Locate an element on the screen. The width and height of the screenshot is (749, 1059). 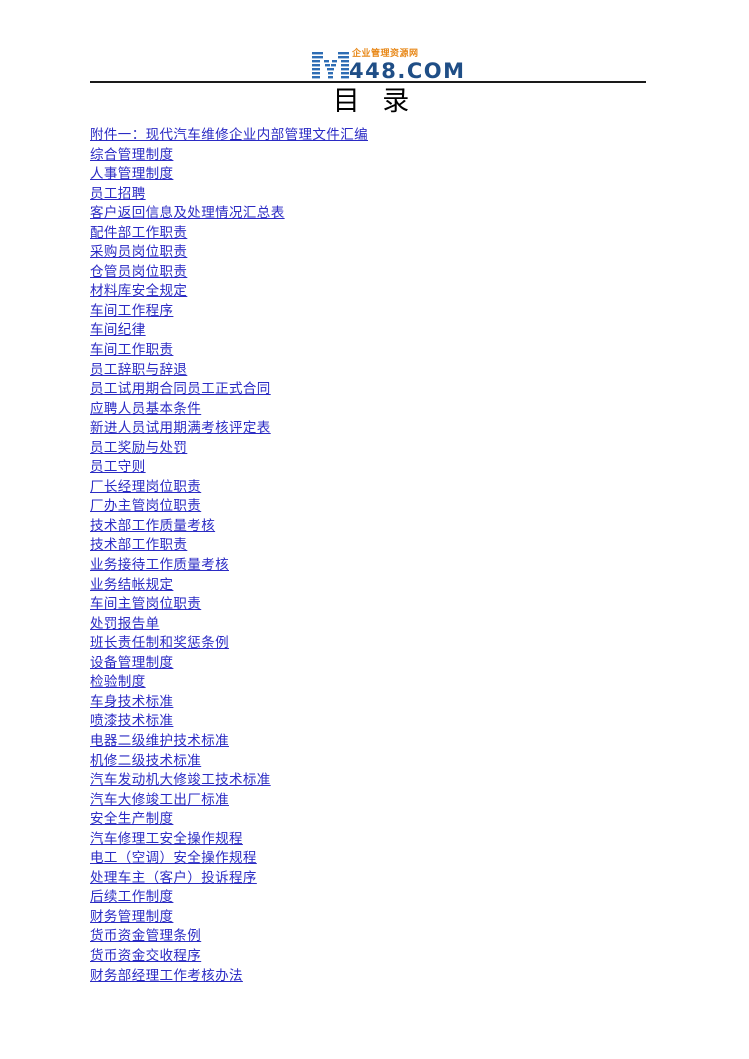
toc-link: 汽车修理工安全操作规程 is located at coordinates (166, 839).